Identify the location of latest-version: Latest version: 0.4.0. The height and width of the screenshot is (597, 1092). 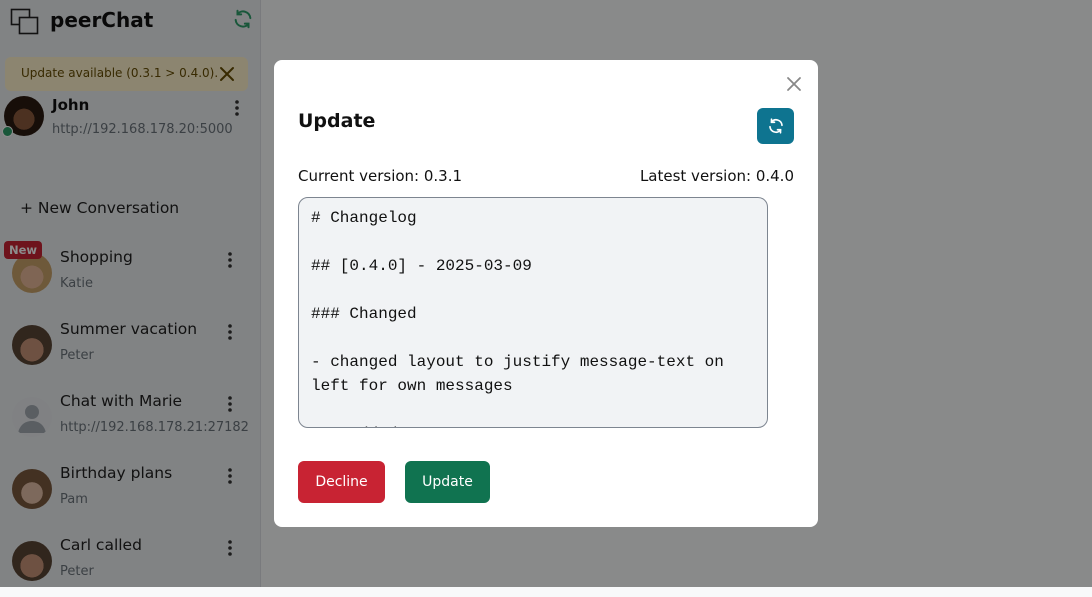
(716, 176).